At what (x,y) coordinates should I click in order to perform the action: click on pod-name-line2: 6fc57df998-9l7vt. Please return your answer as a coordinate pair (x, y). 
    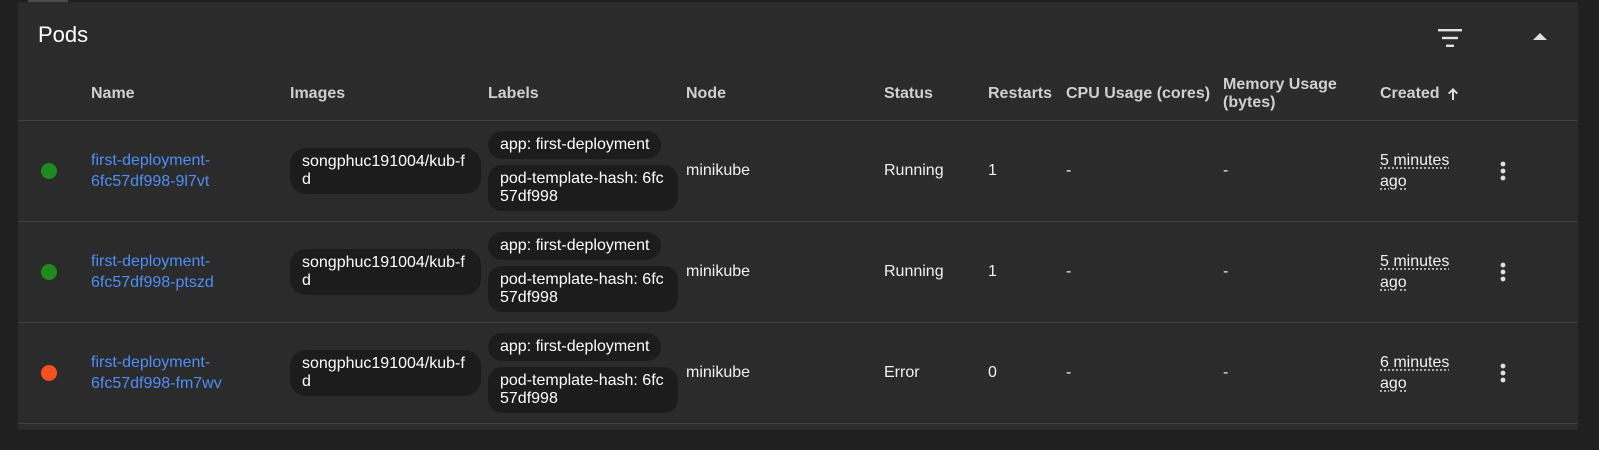
    Looking at the image, I should click on (150, 181).